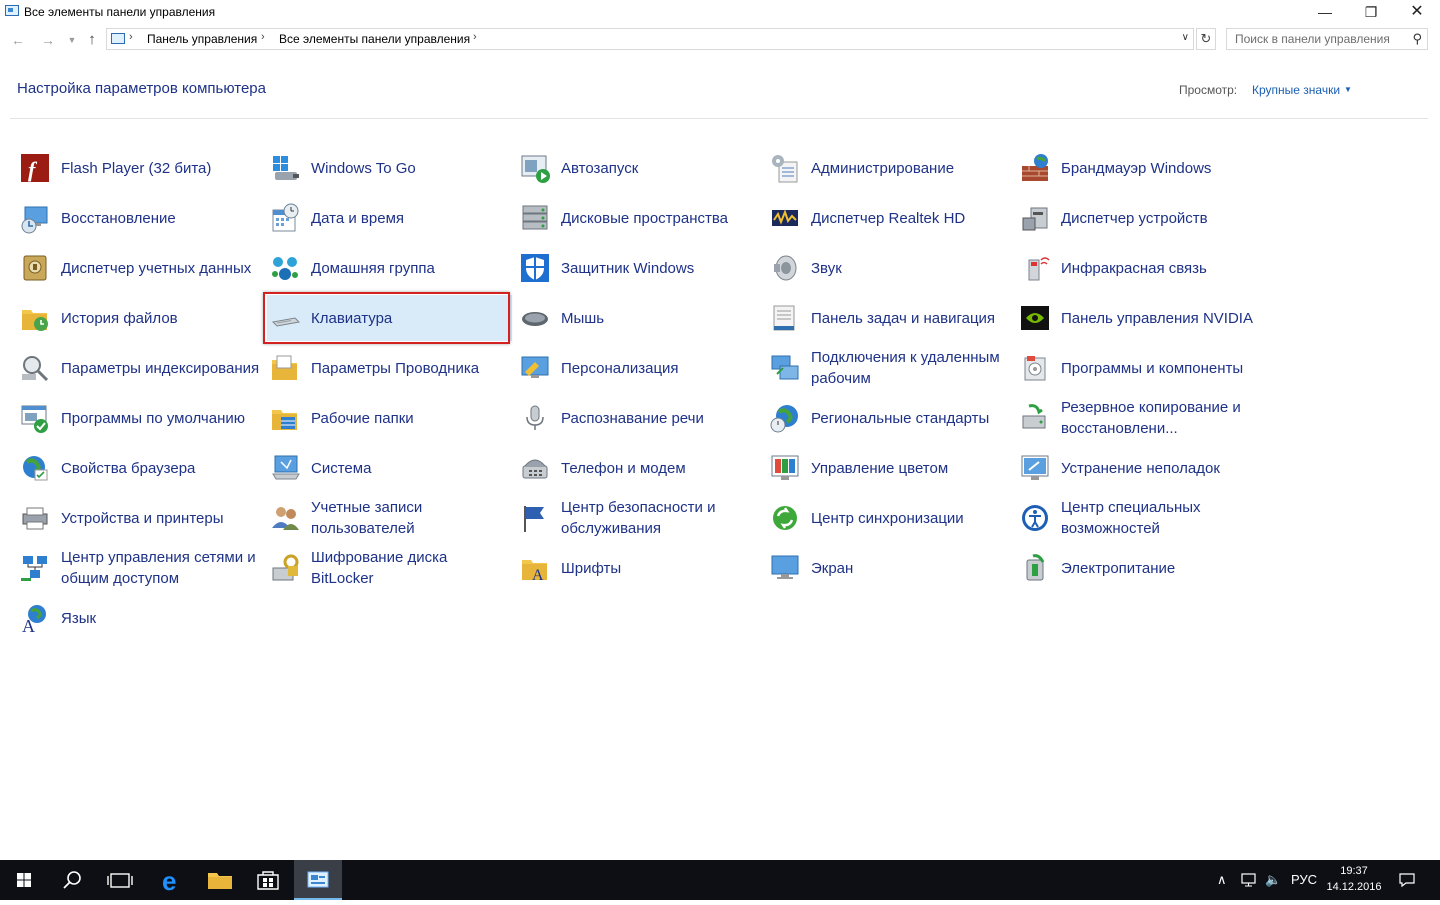 The height and width of the screenshot is (905, 1440). Describe the element at coordinates (911, 168) in the screenshot. I see `control-panel-item-label: Администрирование` at that location.